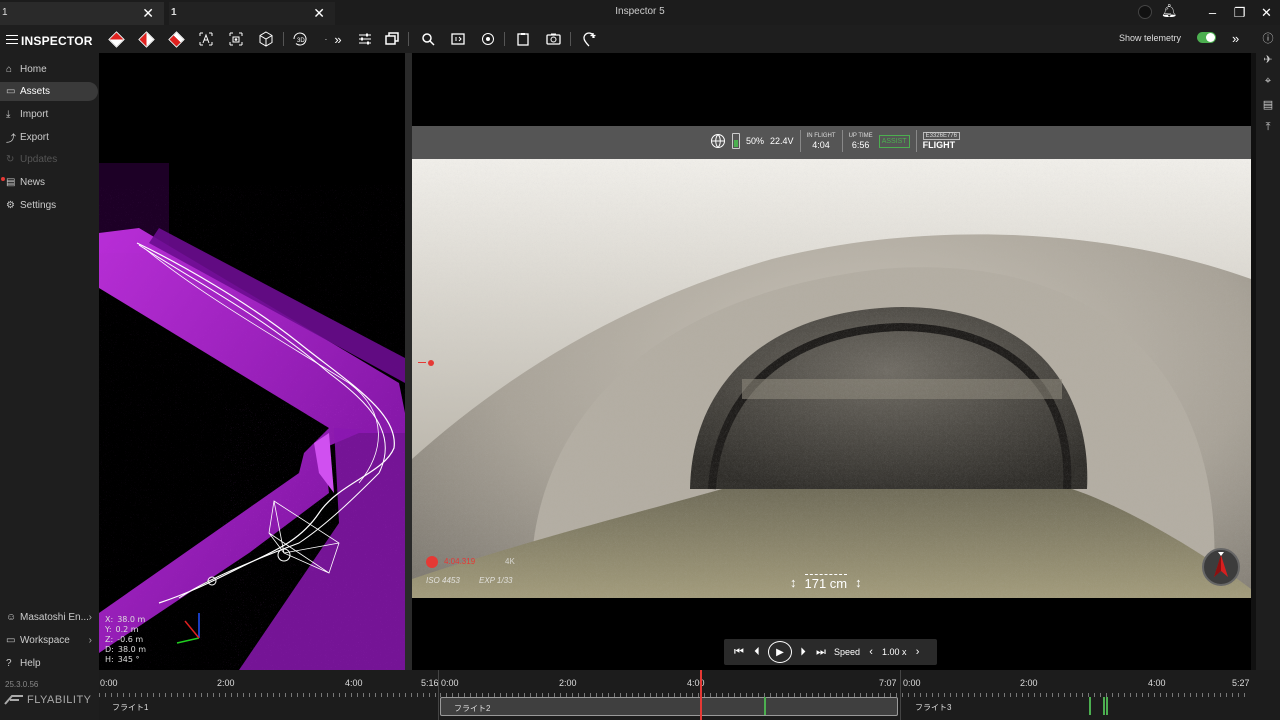  I want to click on skip-forward-icon: ⏭, so click(821, 652).